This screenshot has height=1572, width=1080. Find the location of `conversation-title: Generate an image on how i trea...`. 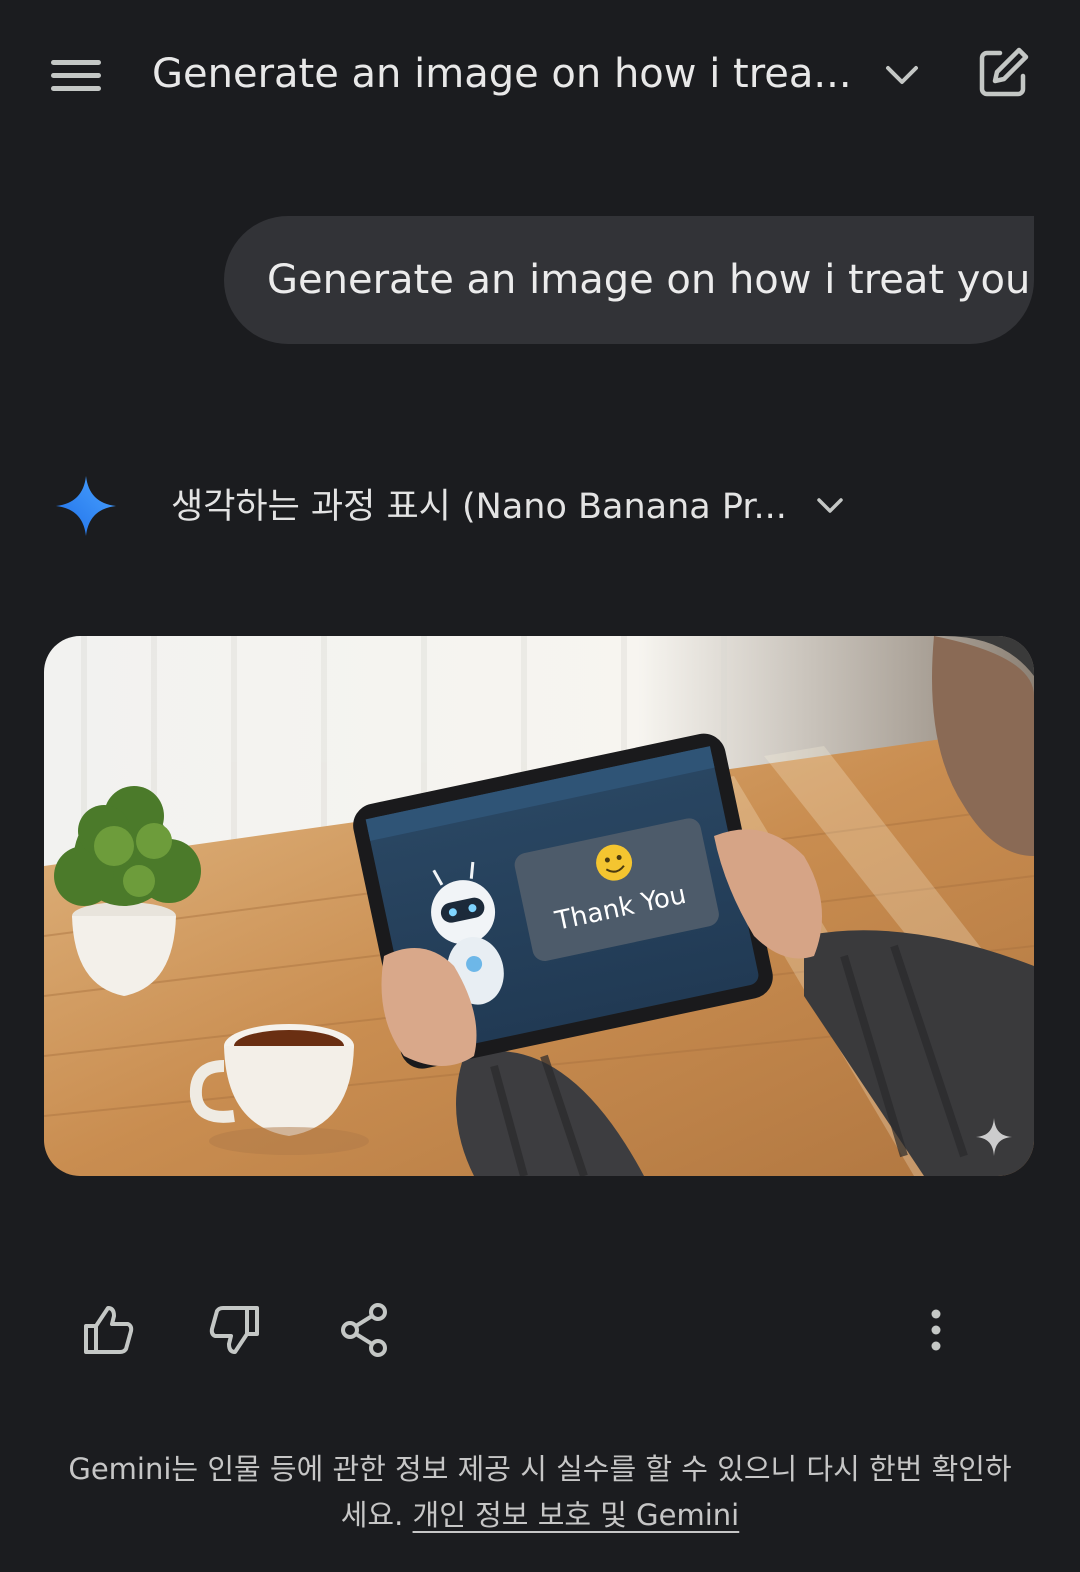

conversation-title: Generate an image on how i trea... is located at coordinates (502, 74).